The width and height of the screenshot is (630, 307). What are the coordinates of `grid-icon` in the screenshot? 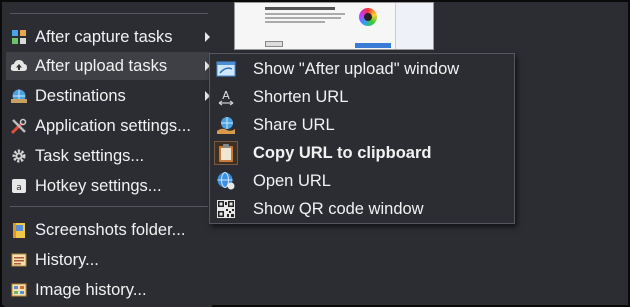 It's located at (19, 37).